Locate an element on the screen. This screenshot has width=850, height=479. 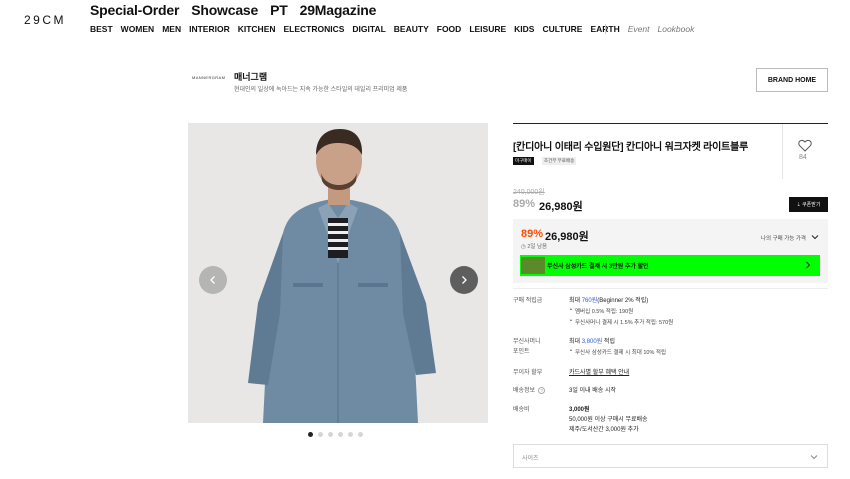
money-label: 무신사머니 is located at coordinates (527, 342).